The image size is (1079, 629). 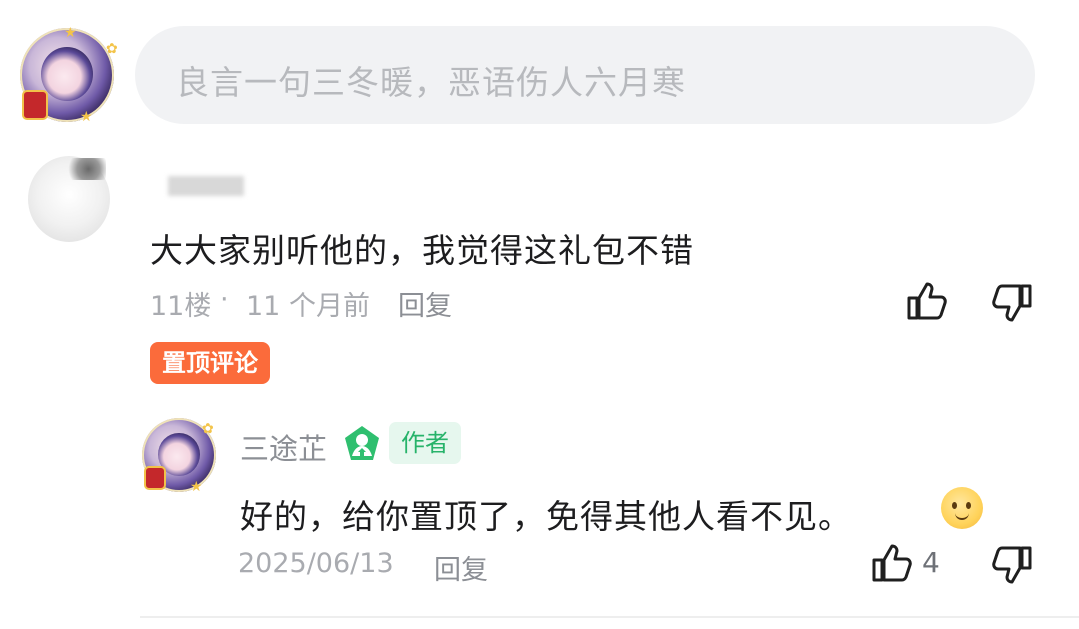 What do you see at coordinates (181, 306) in the screenshot?
I see `comment-floor: 11楼` at bounding box center [181, 306].